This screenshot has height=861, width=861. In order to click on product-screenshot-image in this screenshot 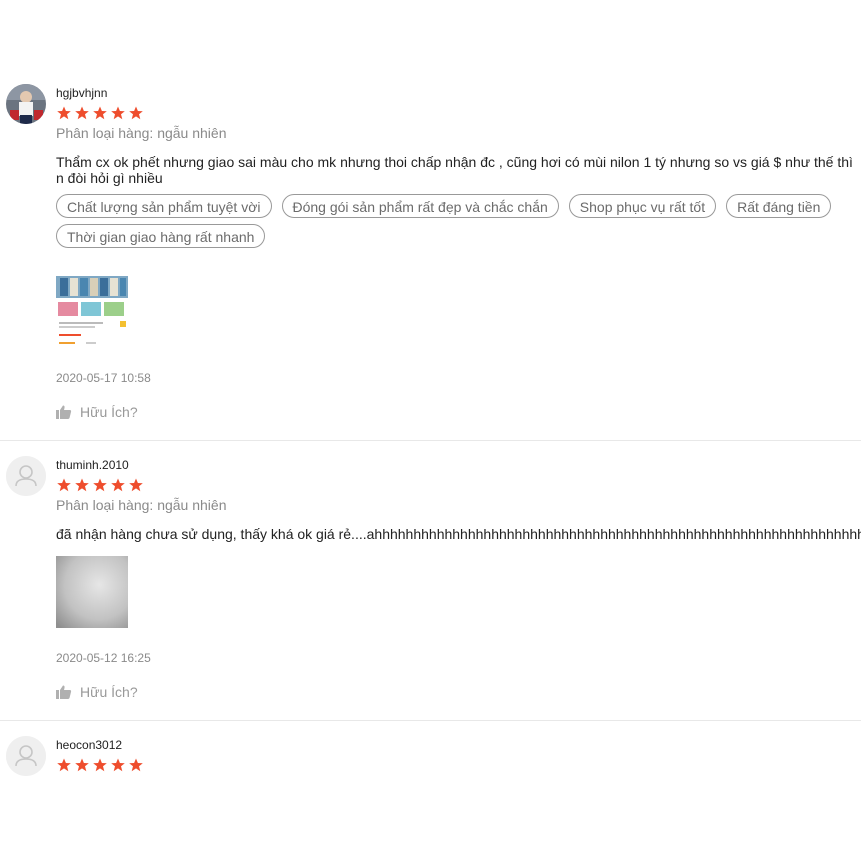, I will do `click(92, 312)`.